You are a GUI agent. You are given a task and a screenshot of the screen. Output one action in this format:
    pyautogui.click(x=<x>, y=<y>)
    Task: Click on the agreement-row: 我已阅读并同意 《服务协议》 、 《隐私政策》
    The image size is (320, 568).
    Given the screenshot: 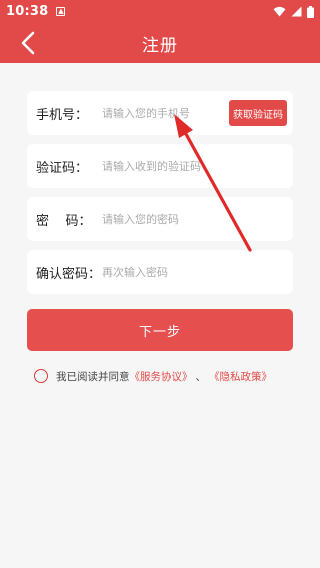 What is the action you would take?
    pyautogui.click(x=153, y=376)
    